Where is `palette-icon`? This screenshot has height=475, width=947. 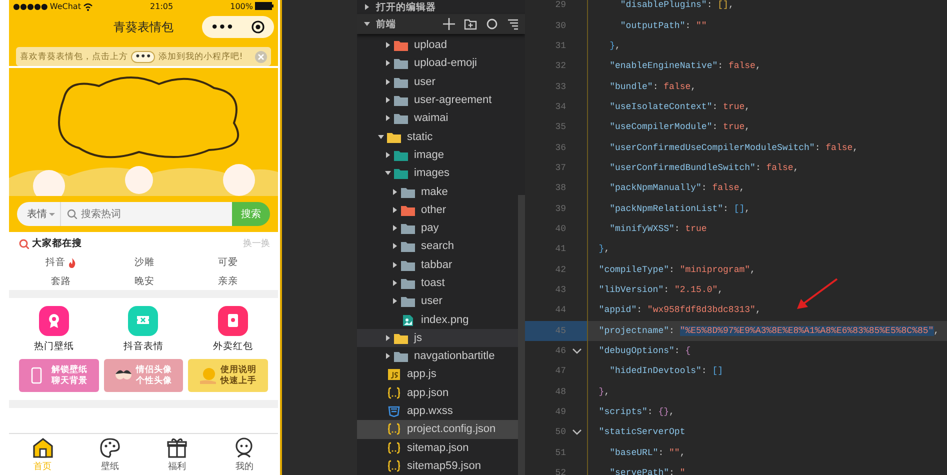
palette-icon is located at coordinates (109, 447).